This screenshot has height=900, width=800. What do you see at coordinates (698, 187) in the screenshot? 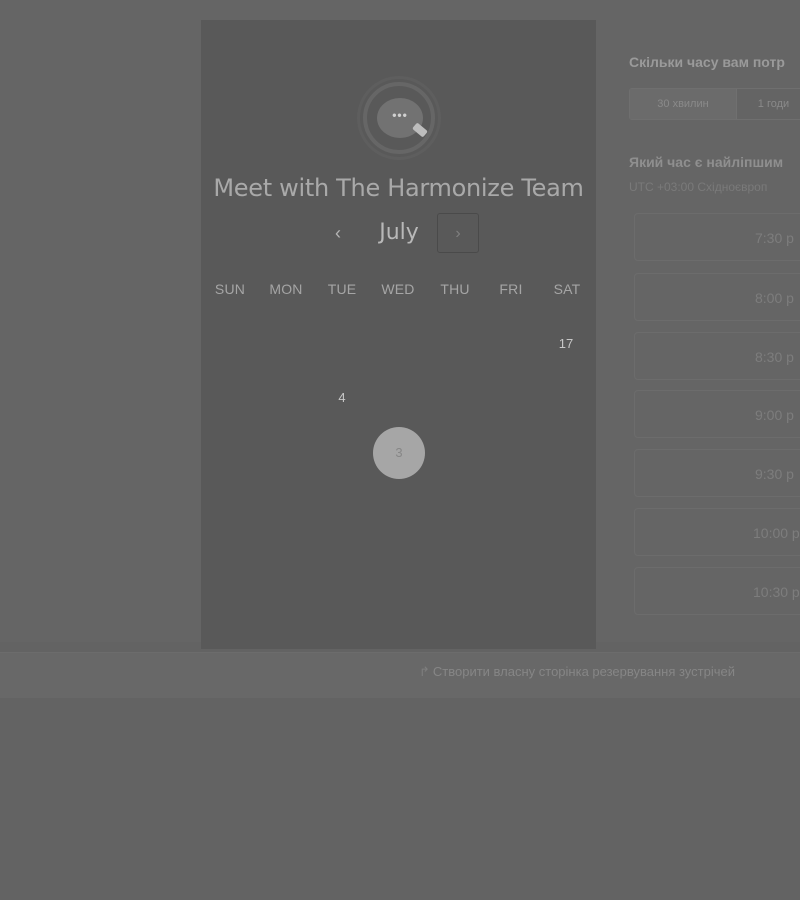
I see `timezone-label: UTC +03:00 Східноєвроп` at bounding box center [698, 187].